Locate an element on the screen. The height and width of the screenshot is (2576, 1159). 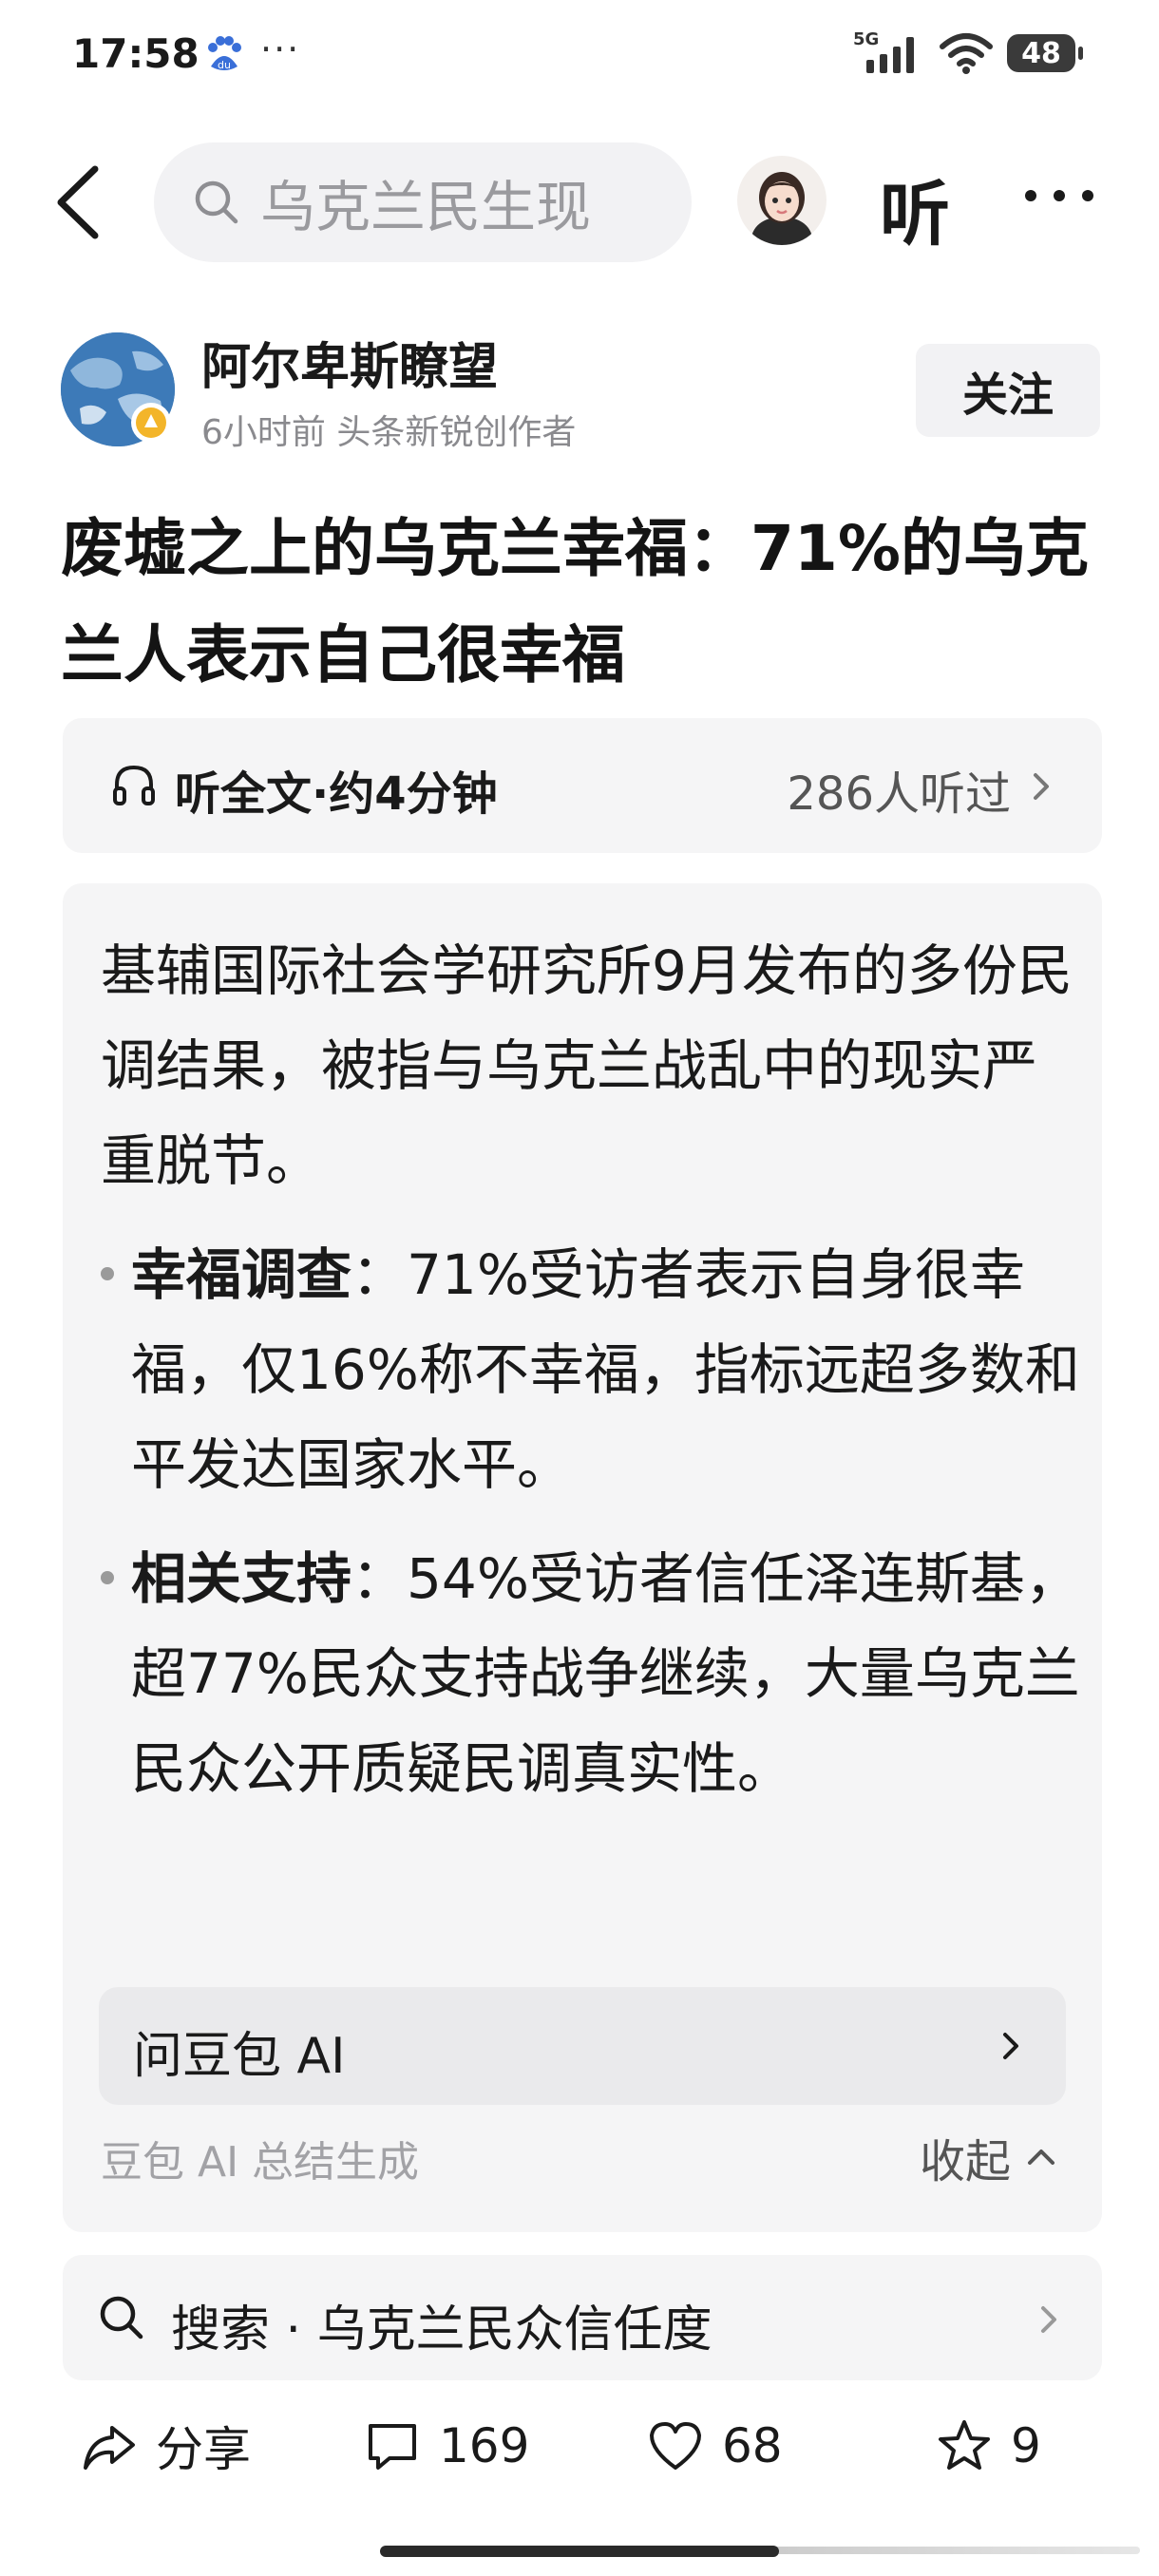
watermark-bar is located at coordinates (931, 2550).